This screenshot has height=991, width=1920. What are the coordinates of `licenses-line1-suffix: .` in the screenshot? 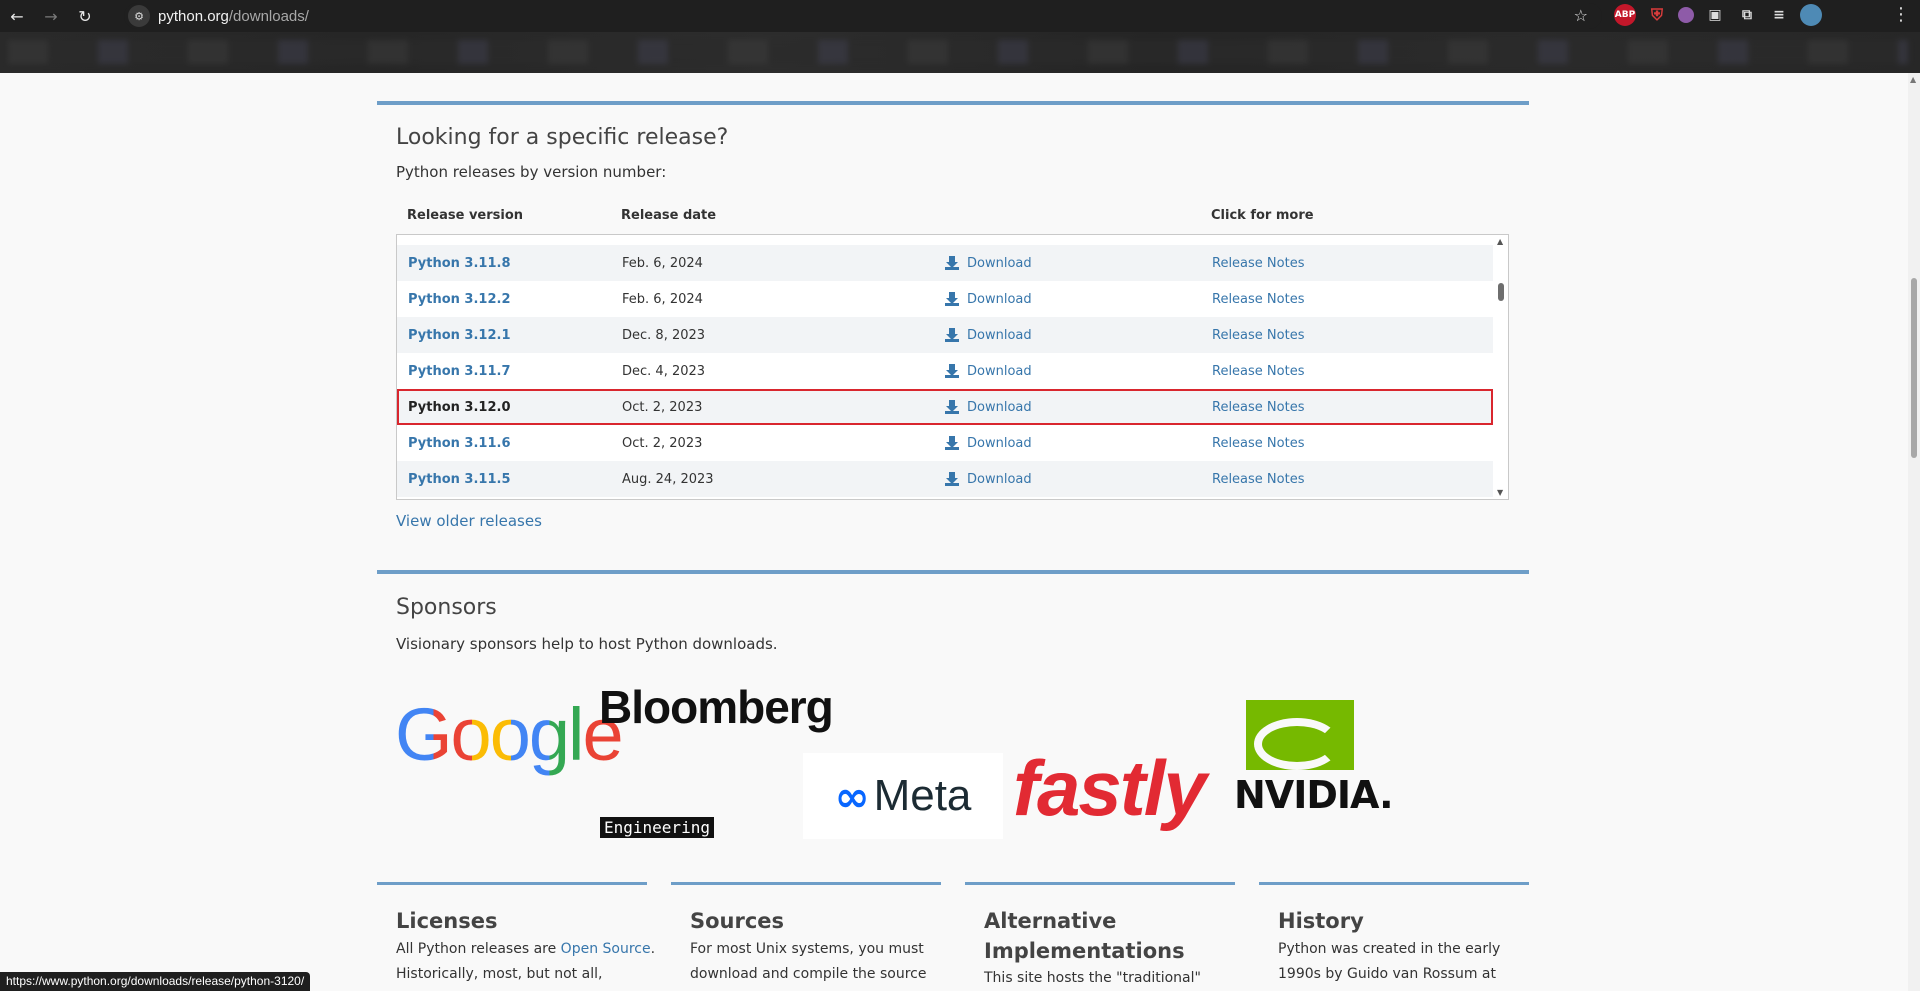 It's located at (653, 949).